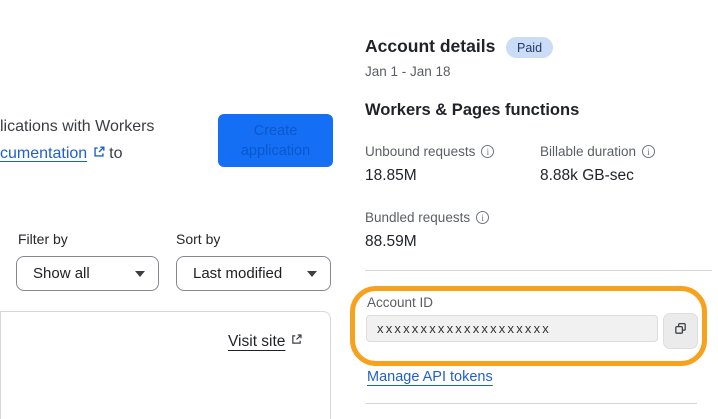 This screenshot has height=419, width=718. I want to click on stat-billable-duration-label: Billable duration i, so click(598, 151).